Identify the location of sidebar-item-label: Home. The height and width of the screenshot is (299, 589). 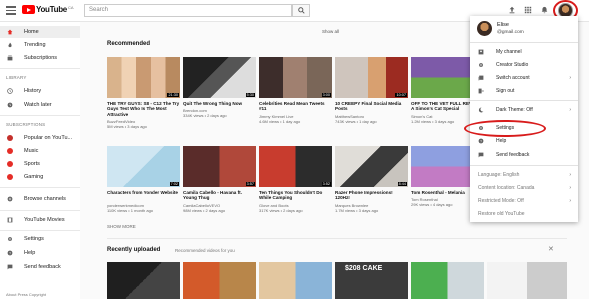
(31, 32).